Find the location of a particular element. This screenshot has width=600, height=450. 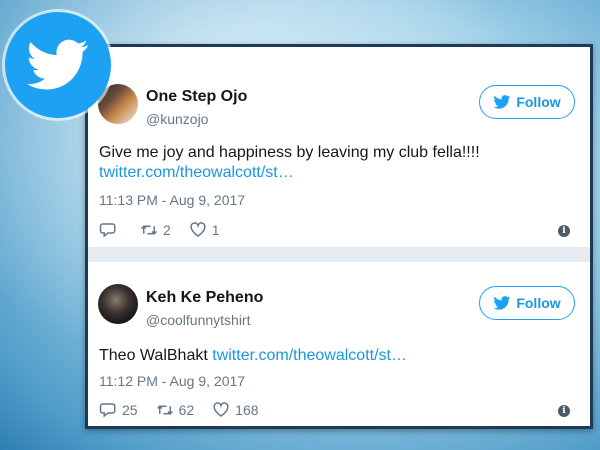

retweet-count: 62 is located at coordinates (186, 410).